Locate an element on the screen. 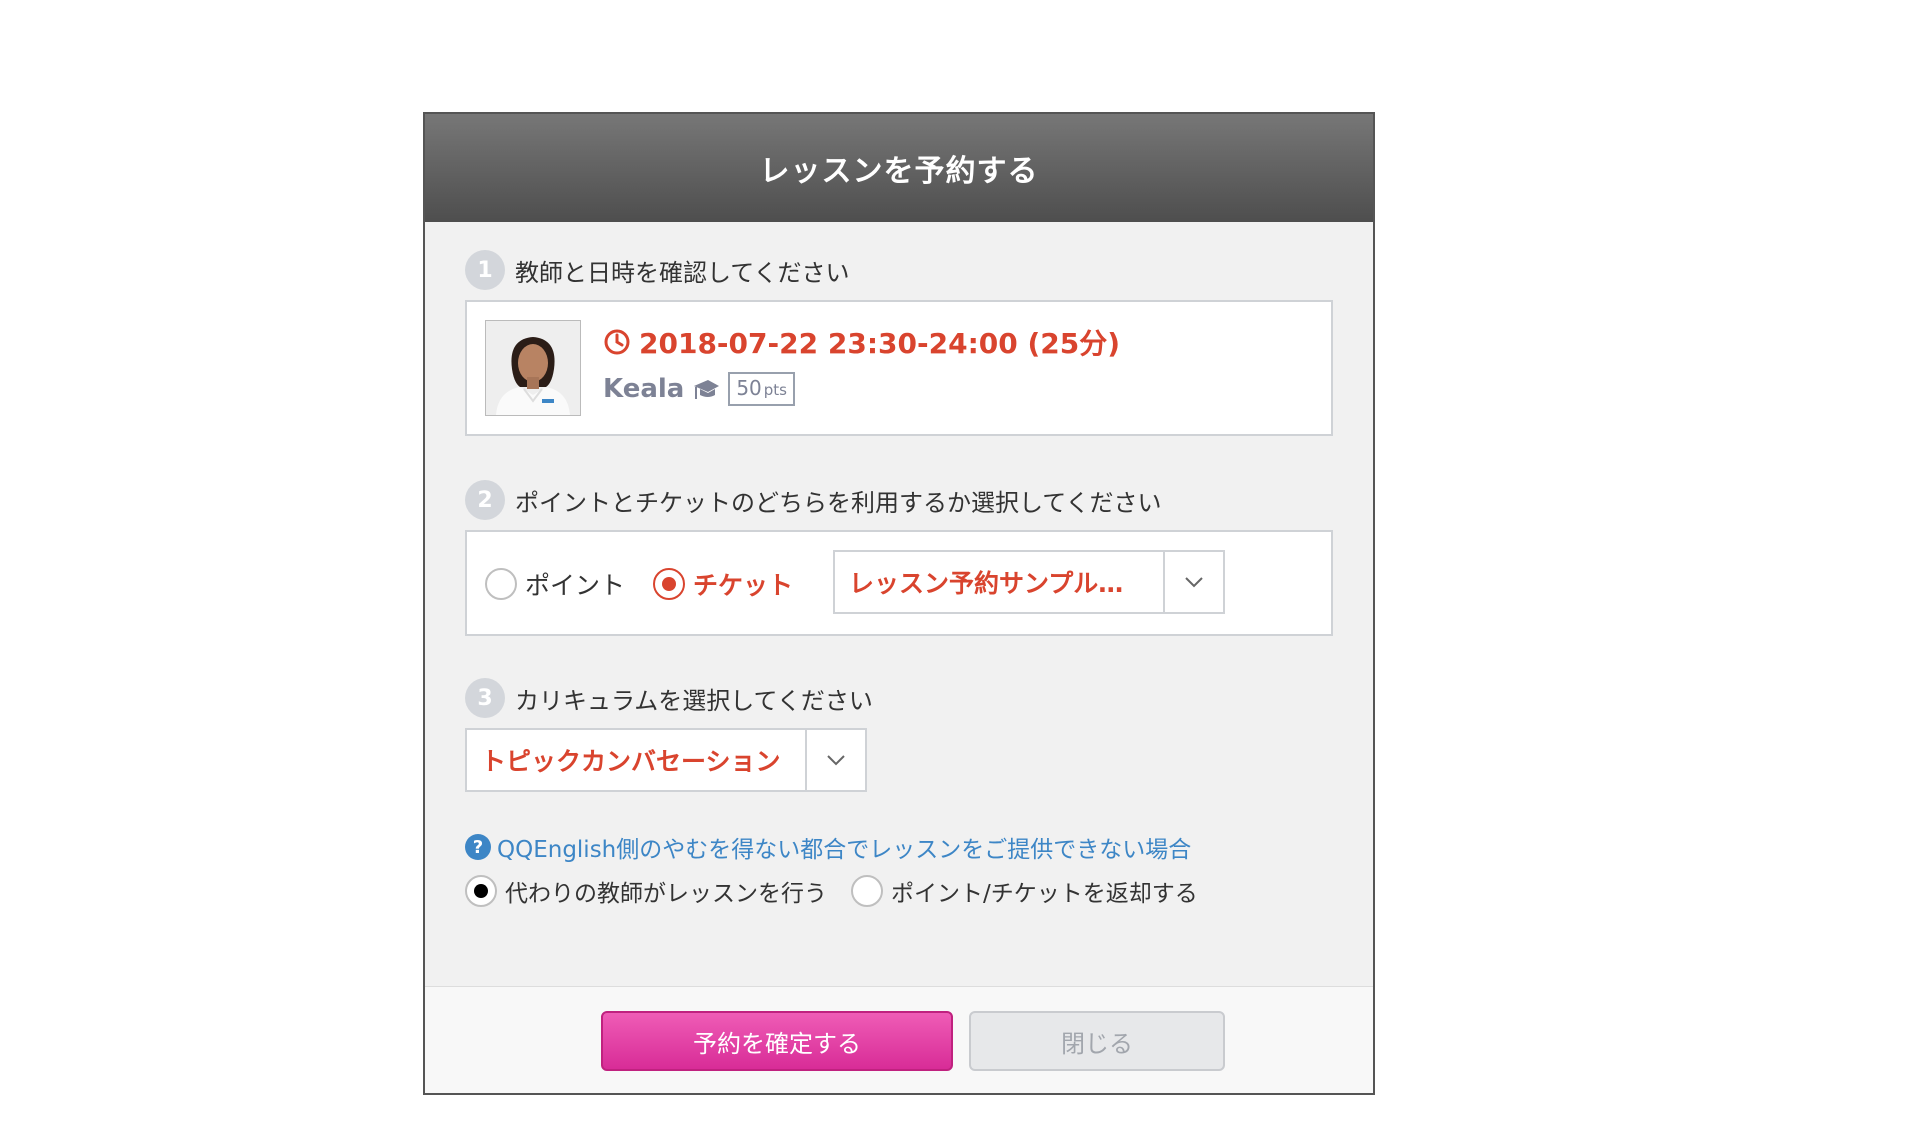 This screenshot has height=1125, width=1928. step1-number: 1 is located at coordinates (485, 270).